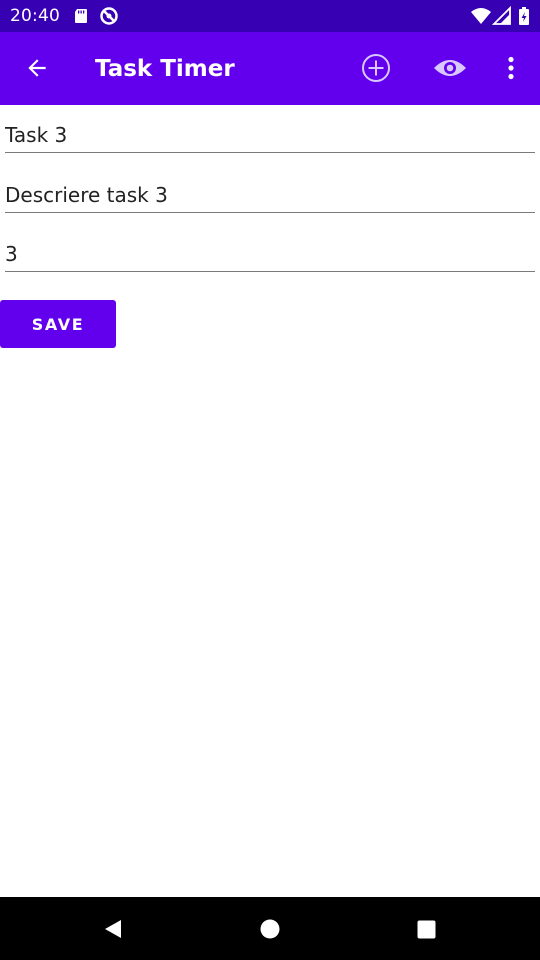  I want to click on back-button, so click(37, 68).